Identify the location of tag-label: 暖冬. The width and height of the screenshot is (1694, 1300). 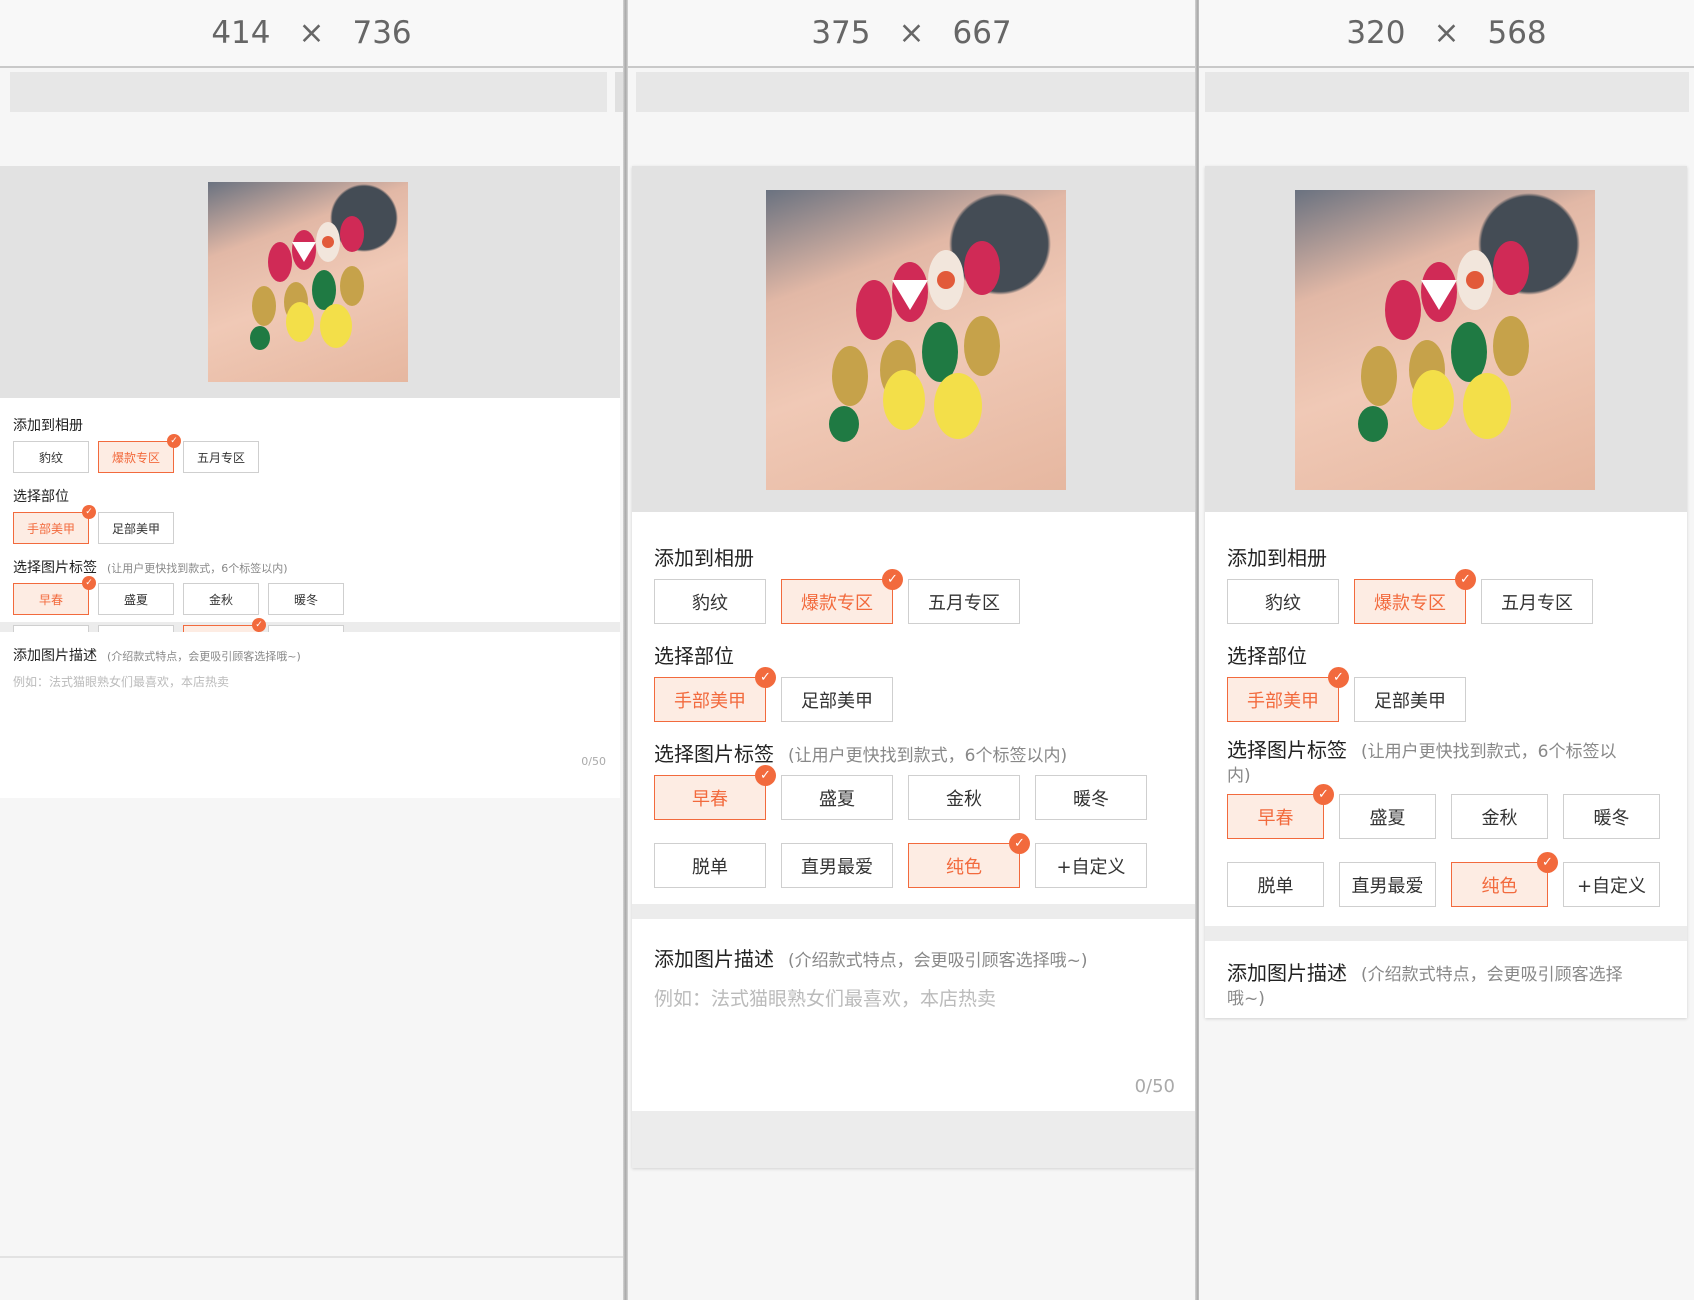
(1611, 818).